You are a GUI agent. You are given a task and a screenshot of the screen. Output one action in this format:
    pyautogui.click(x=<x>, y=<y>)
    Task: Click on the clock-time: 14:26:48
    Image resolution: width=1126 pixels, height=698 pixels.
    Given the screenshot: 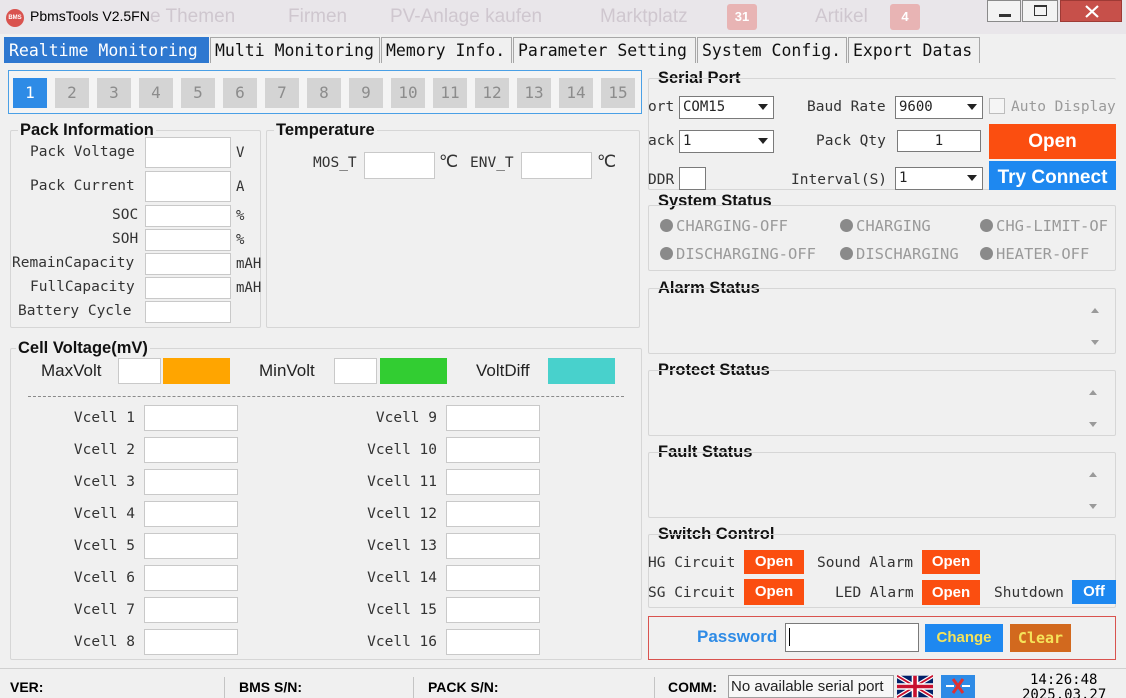 What is the action you would take?
    pyautogui.click(x=1064, y=680)
    